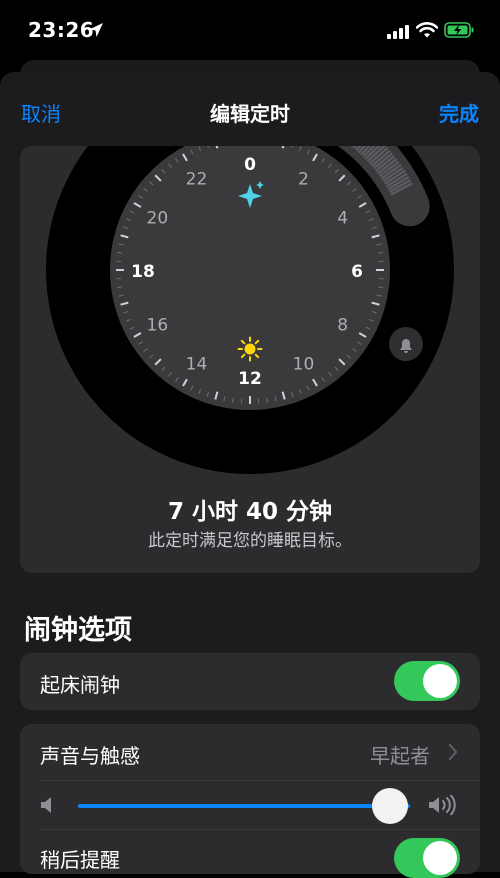 The image size is (500, 878). What do you see at coordinates (303, 179) in the screenshot?
I see `hour-label: 2` at bounding box center [303, 179].